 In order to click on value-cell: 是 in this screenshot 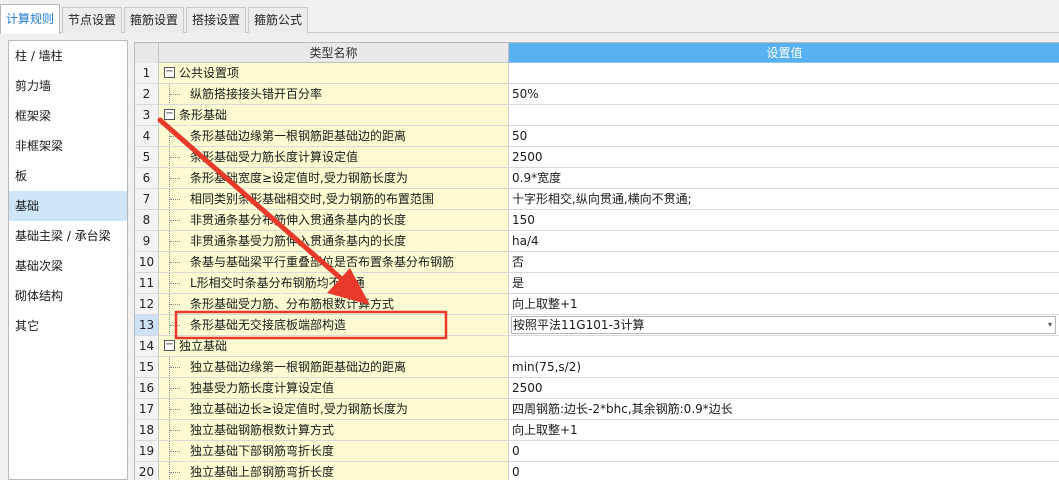, I will do `click(784, 283)`.